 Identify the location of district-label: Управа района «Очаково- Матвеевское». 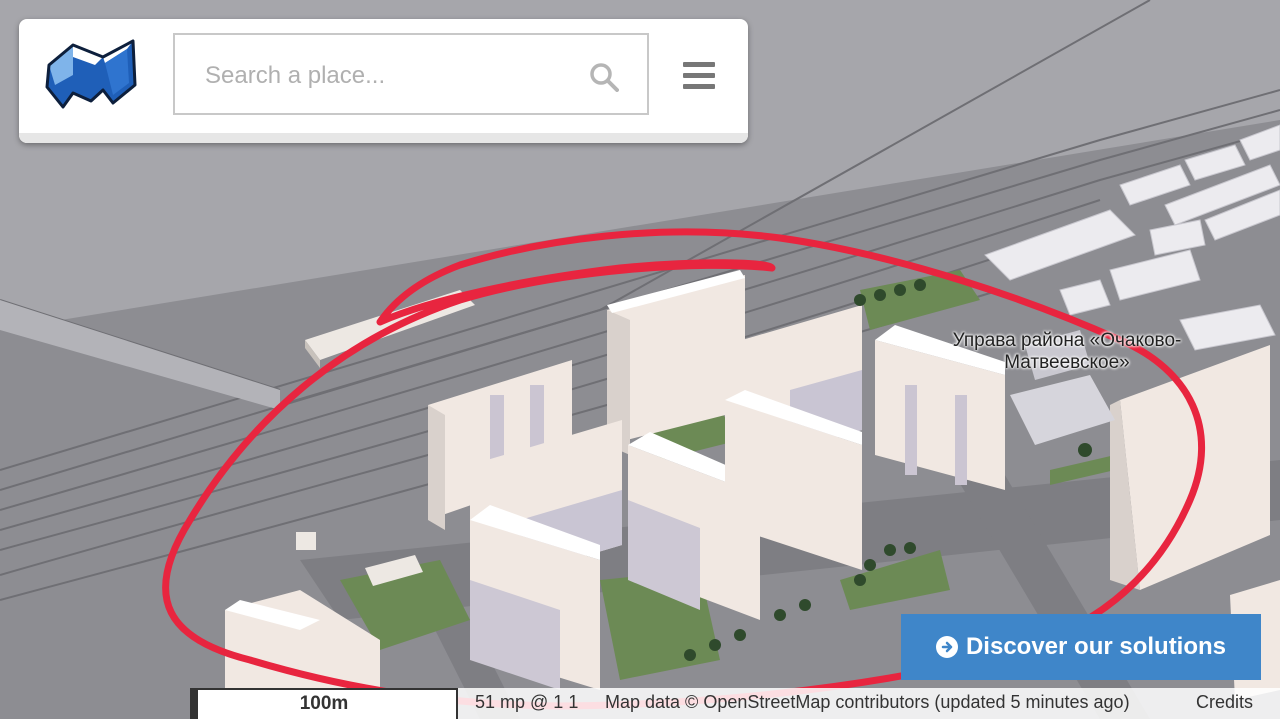
(1067, 352).